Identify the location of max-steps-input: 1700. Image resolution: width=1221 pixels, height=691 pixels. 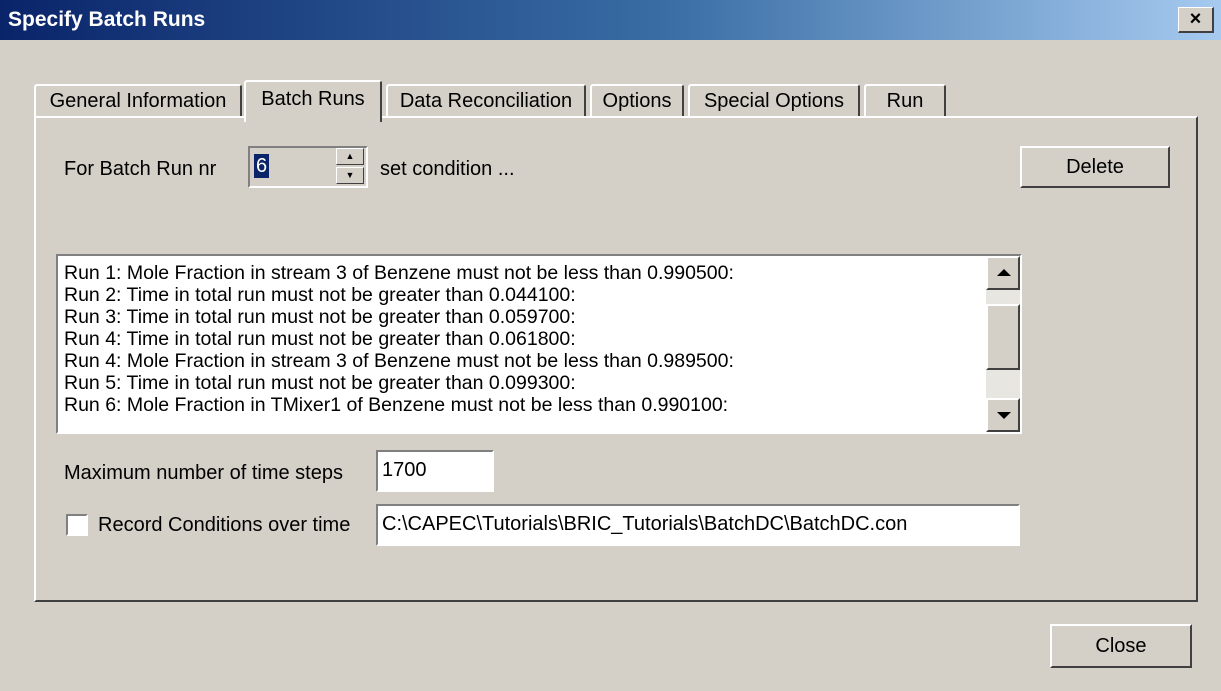
(435, 471).